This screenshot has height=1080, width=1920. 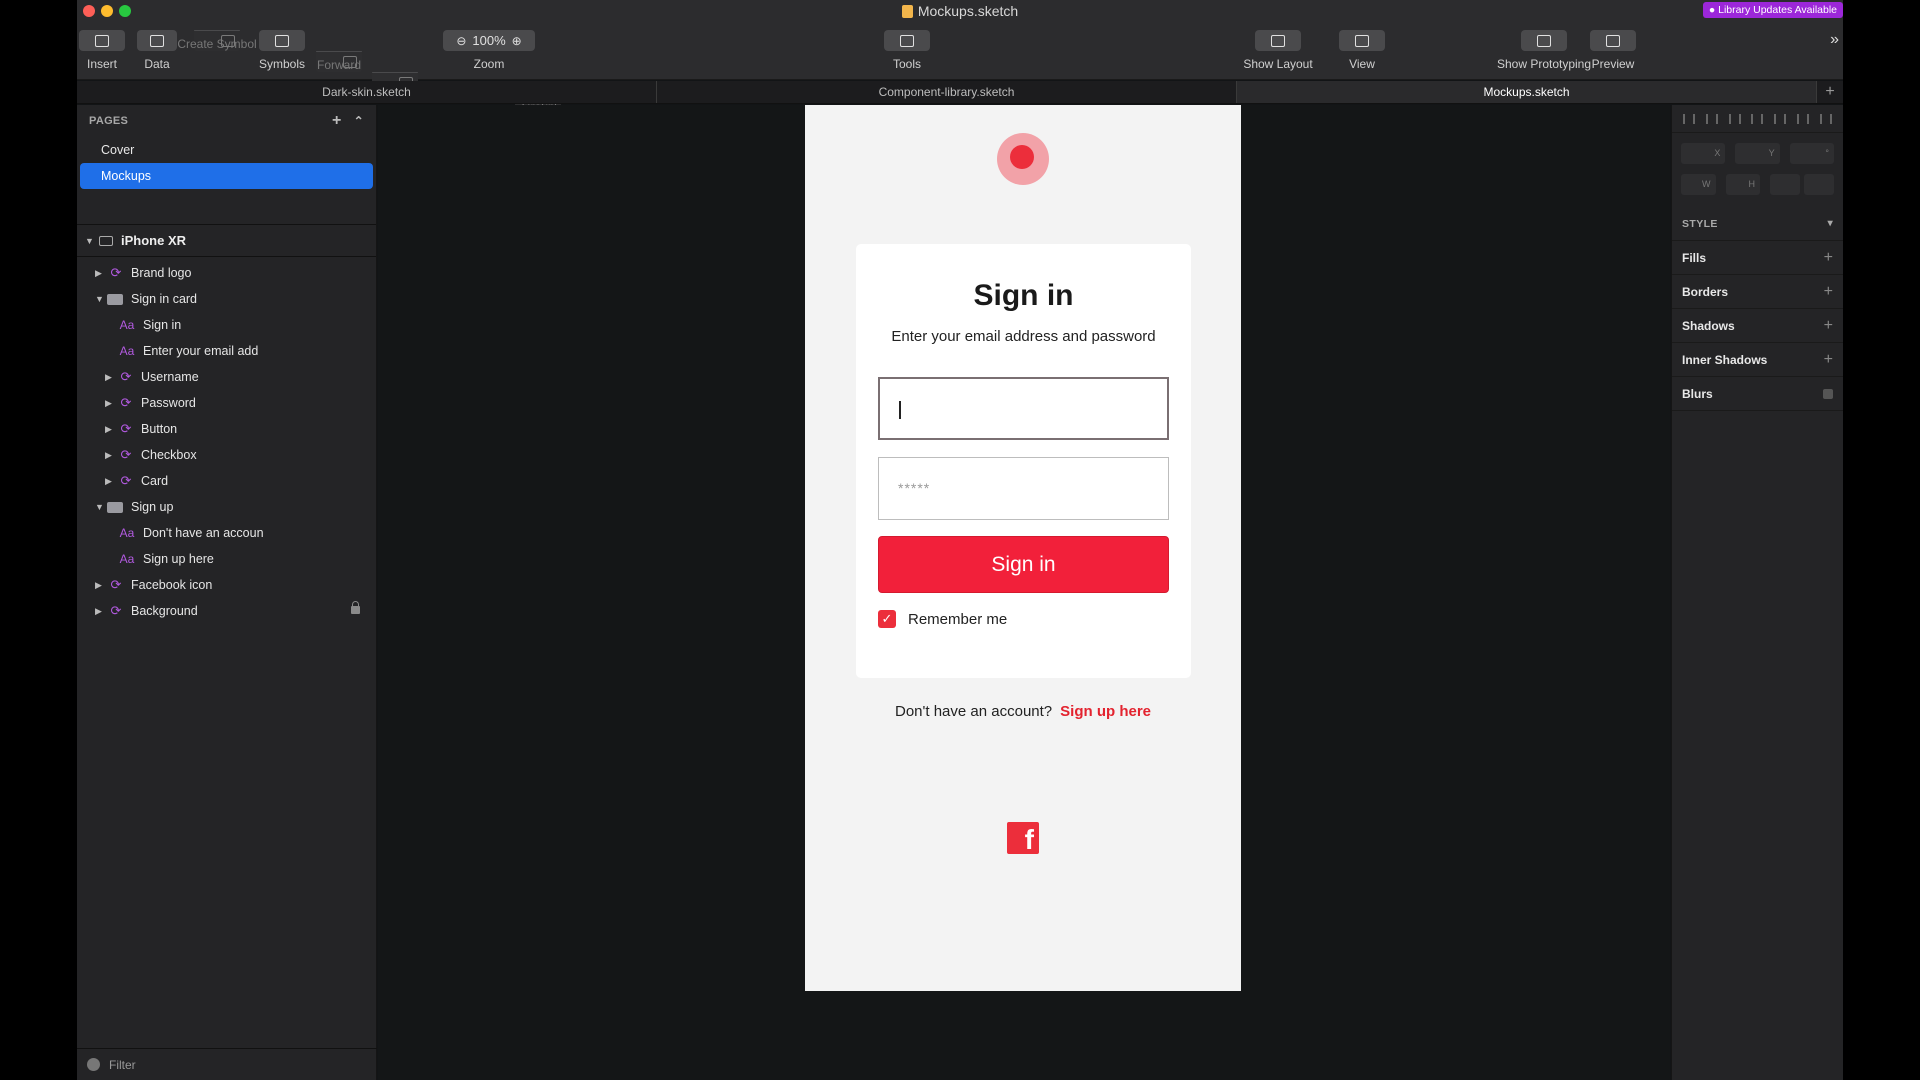 I want to click on x-field: X, so click(x=1703, y=153).